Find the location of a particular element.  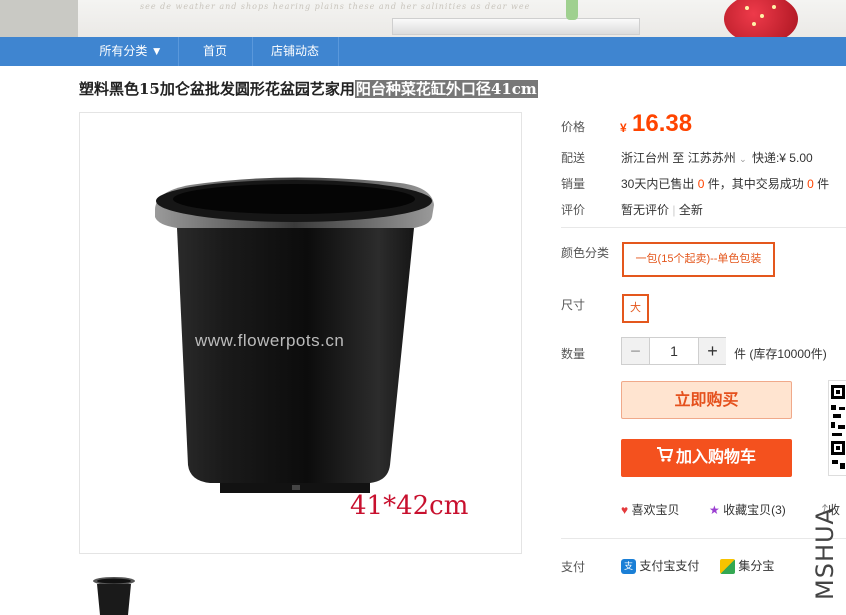

product-title-selected-text: 阳台种菜花缸外口径41cm is located at coordinates (446, 89).